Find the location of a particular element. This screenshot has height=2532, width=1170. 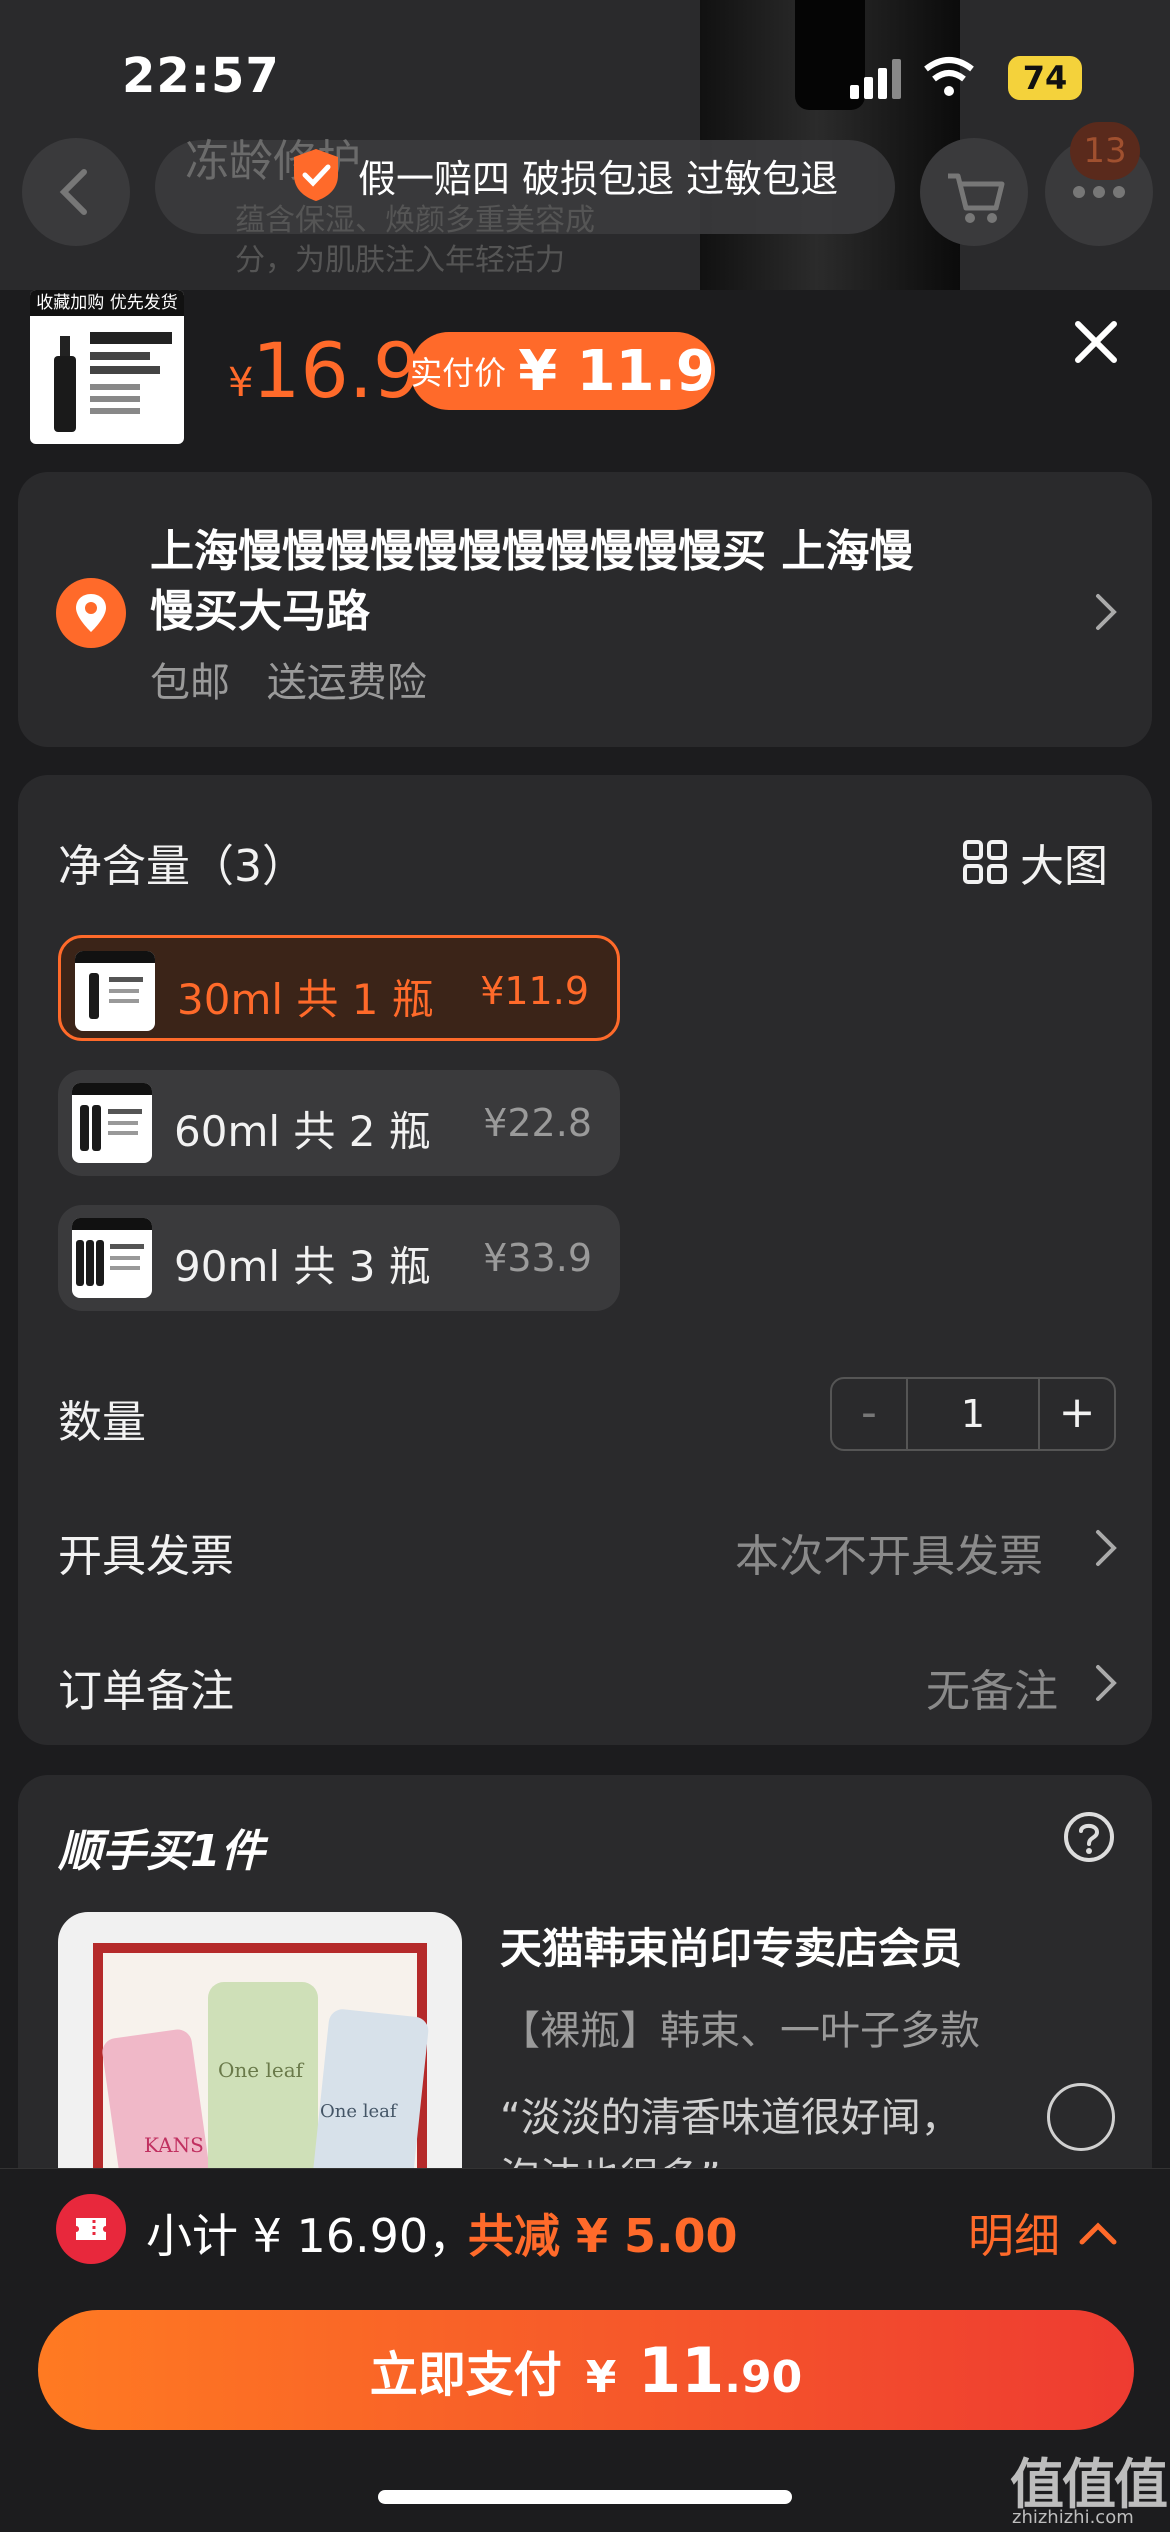

pay-currency: ¥ is located at coordinates (601, 2377).